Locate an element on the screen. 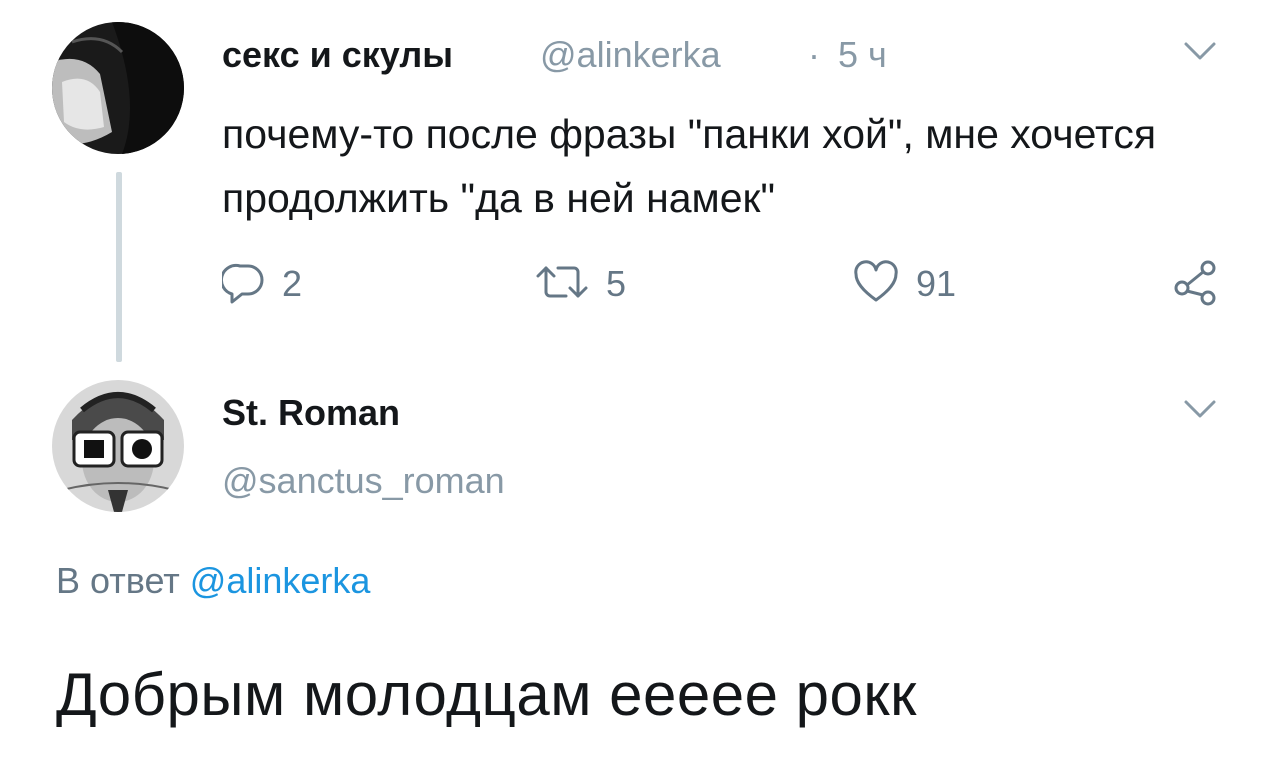  share-icon is located at coordinates (1196, 284).